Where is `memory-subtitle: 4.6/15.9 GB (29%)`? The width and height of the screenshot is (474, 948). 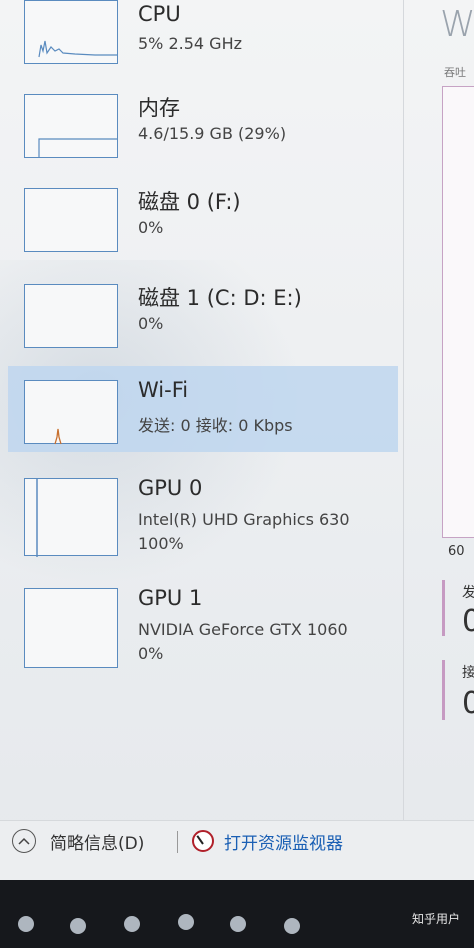
memory-subtitle: 4.6/15.9 GB (29%) is located at coordinates (212, 133).